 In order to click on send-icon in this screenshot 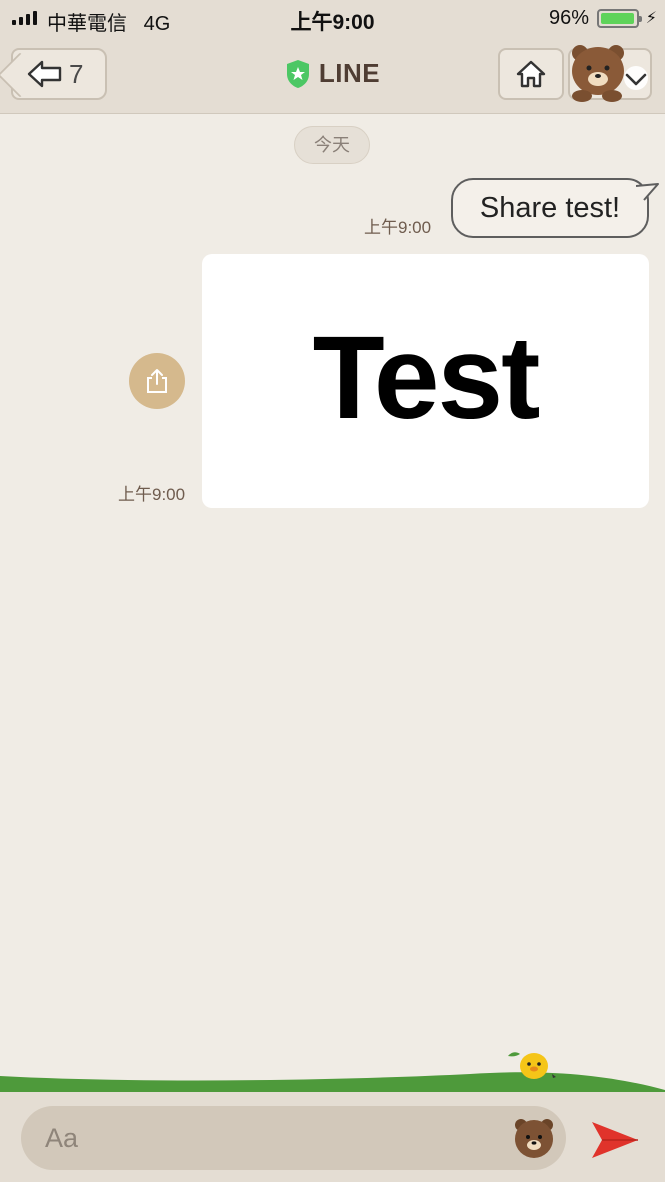, I will do `click(615, 1140)`.